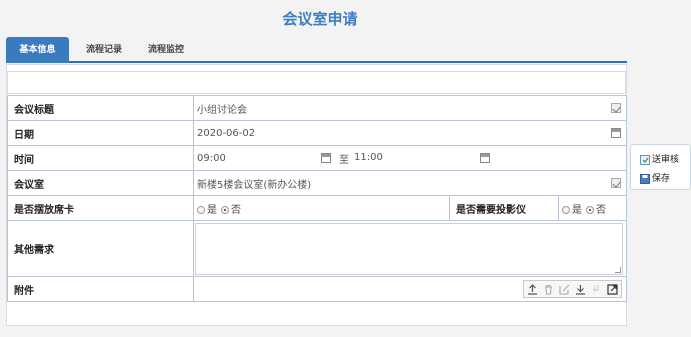 This screenshot has width=691, height=337. I want to click on projector-yes-radio, so click(565, 209).